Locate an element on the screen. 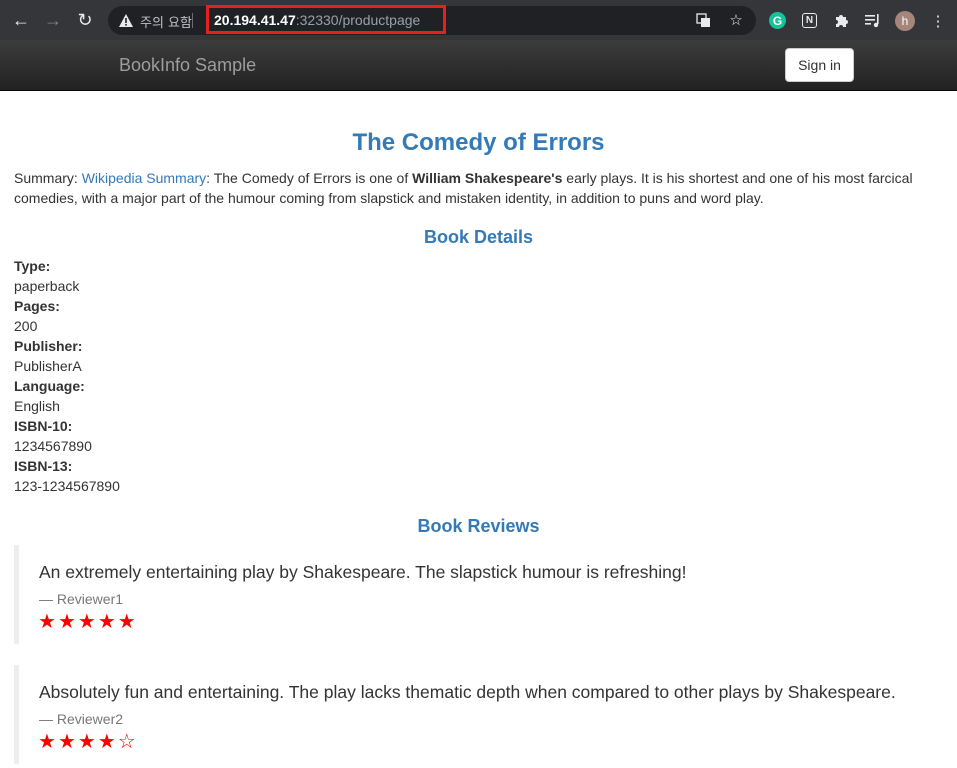 The image size is (957, 768). brand-link: BookInfo Sample is located at coordinates (187, 65).